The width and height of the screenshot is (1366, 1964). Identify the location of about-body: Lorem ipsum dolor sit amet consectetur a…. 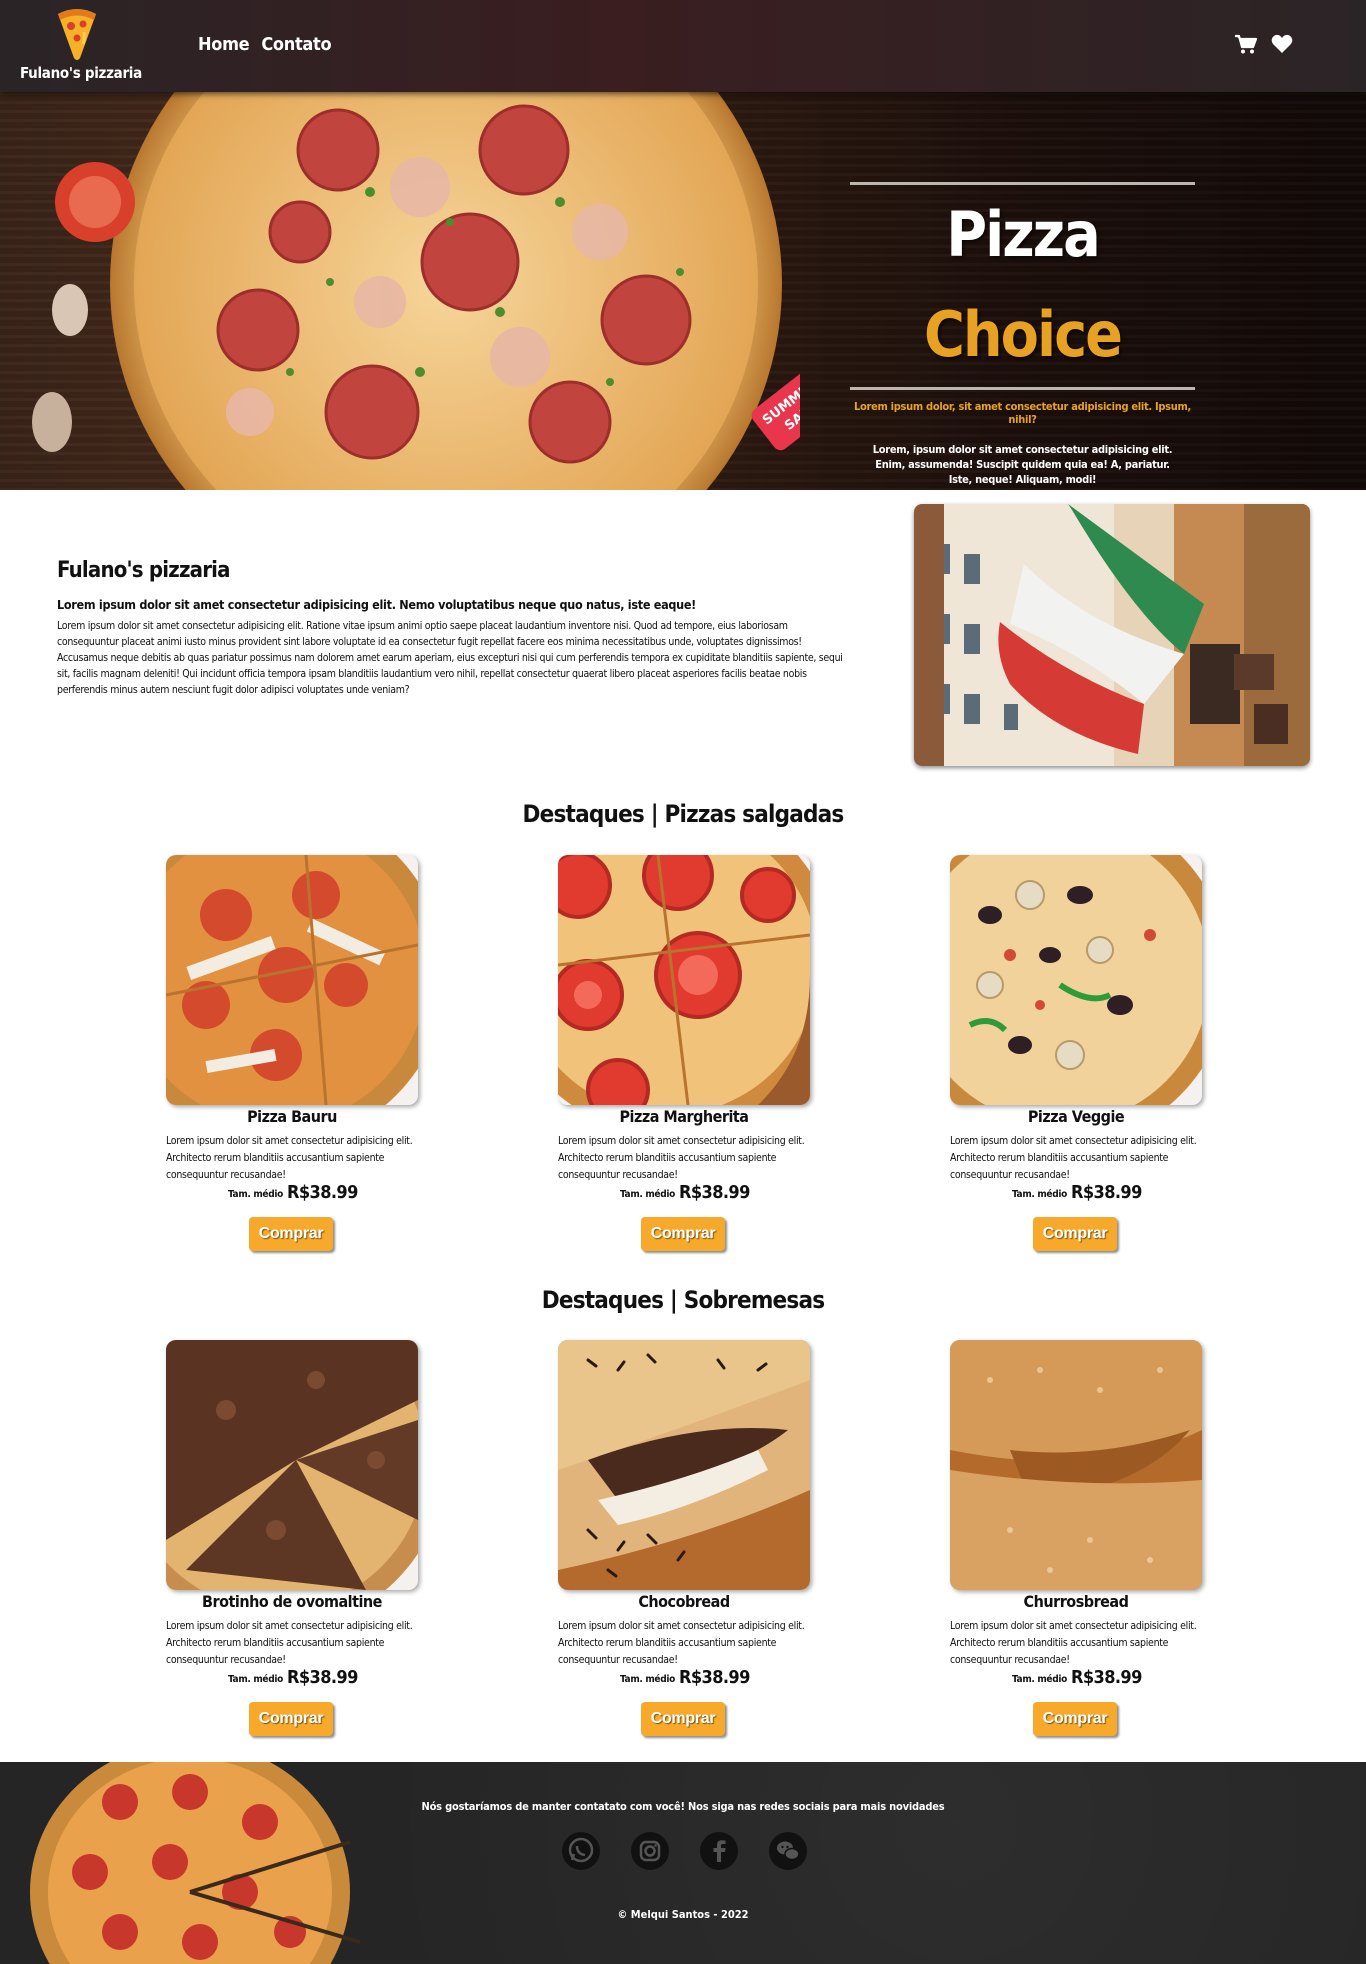
(450, 658).